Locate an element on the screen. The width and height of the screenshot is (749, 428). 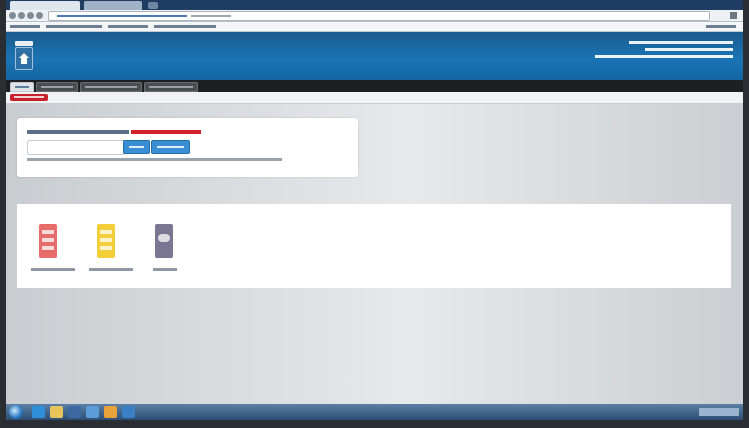
home-button is located at coordinates (24, 58).